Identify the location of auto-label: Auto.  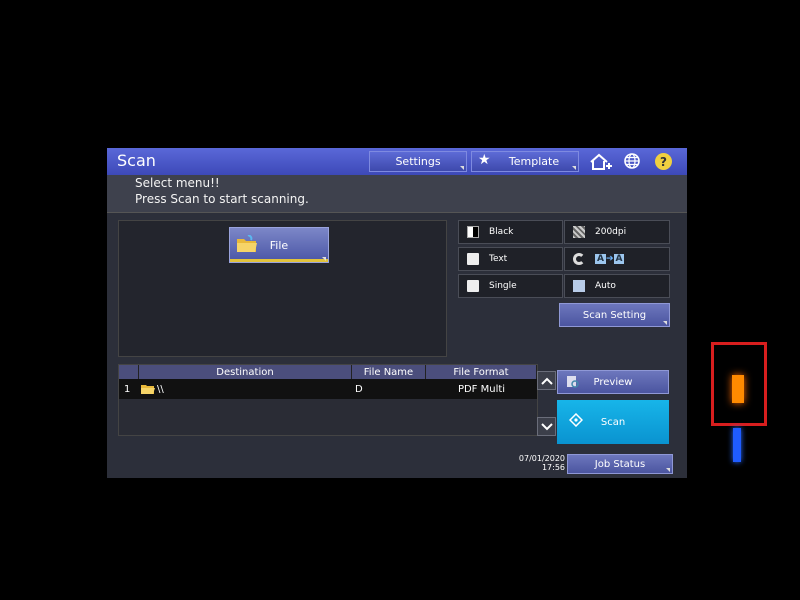
(605, 286).